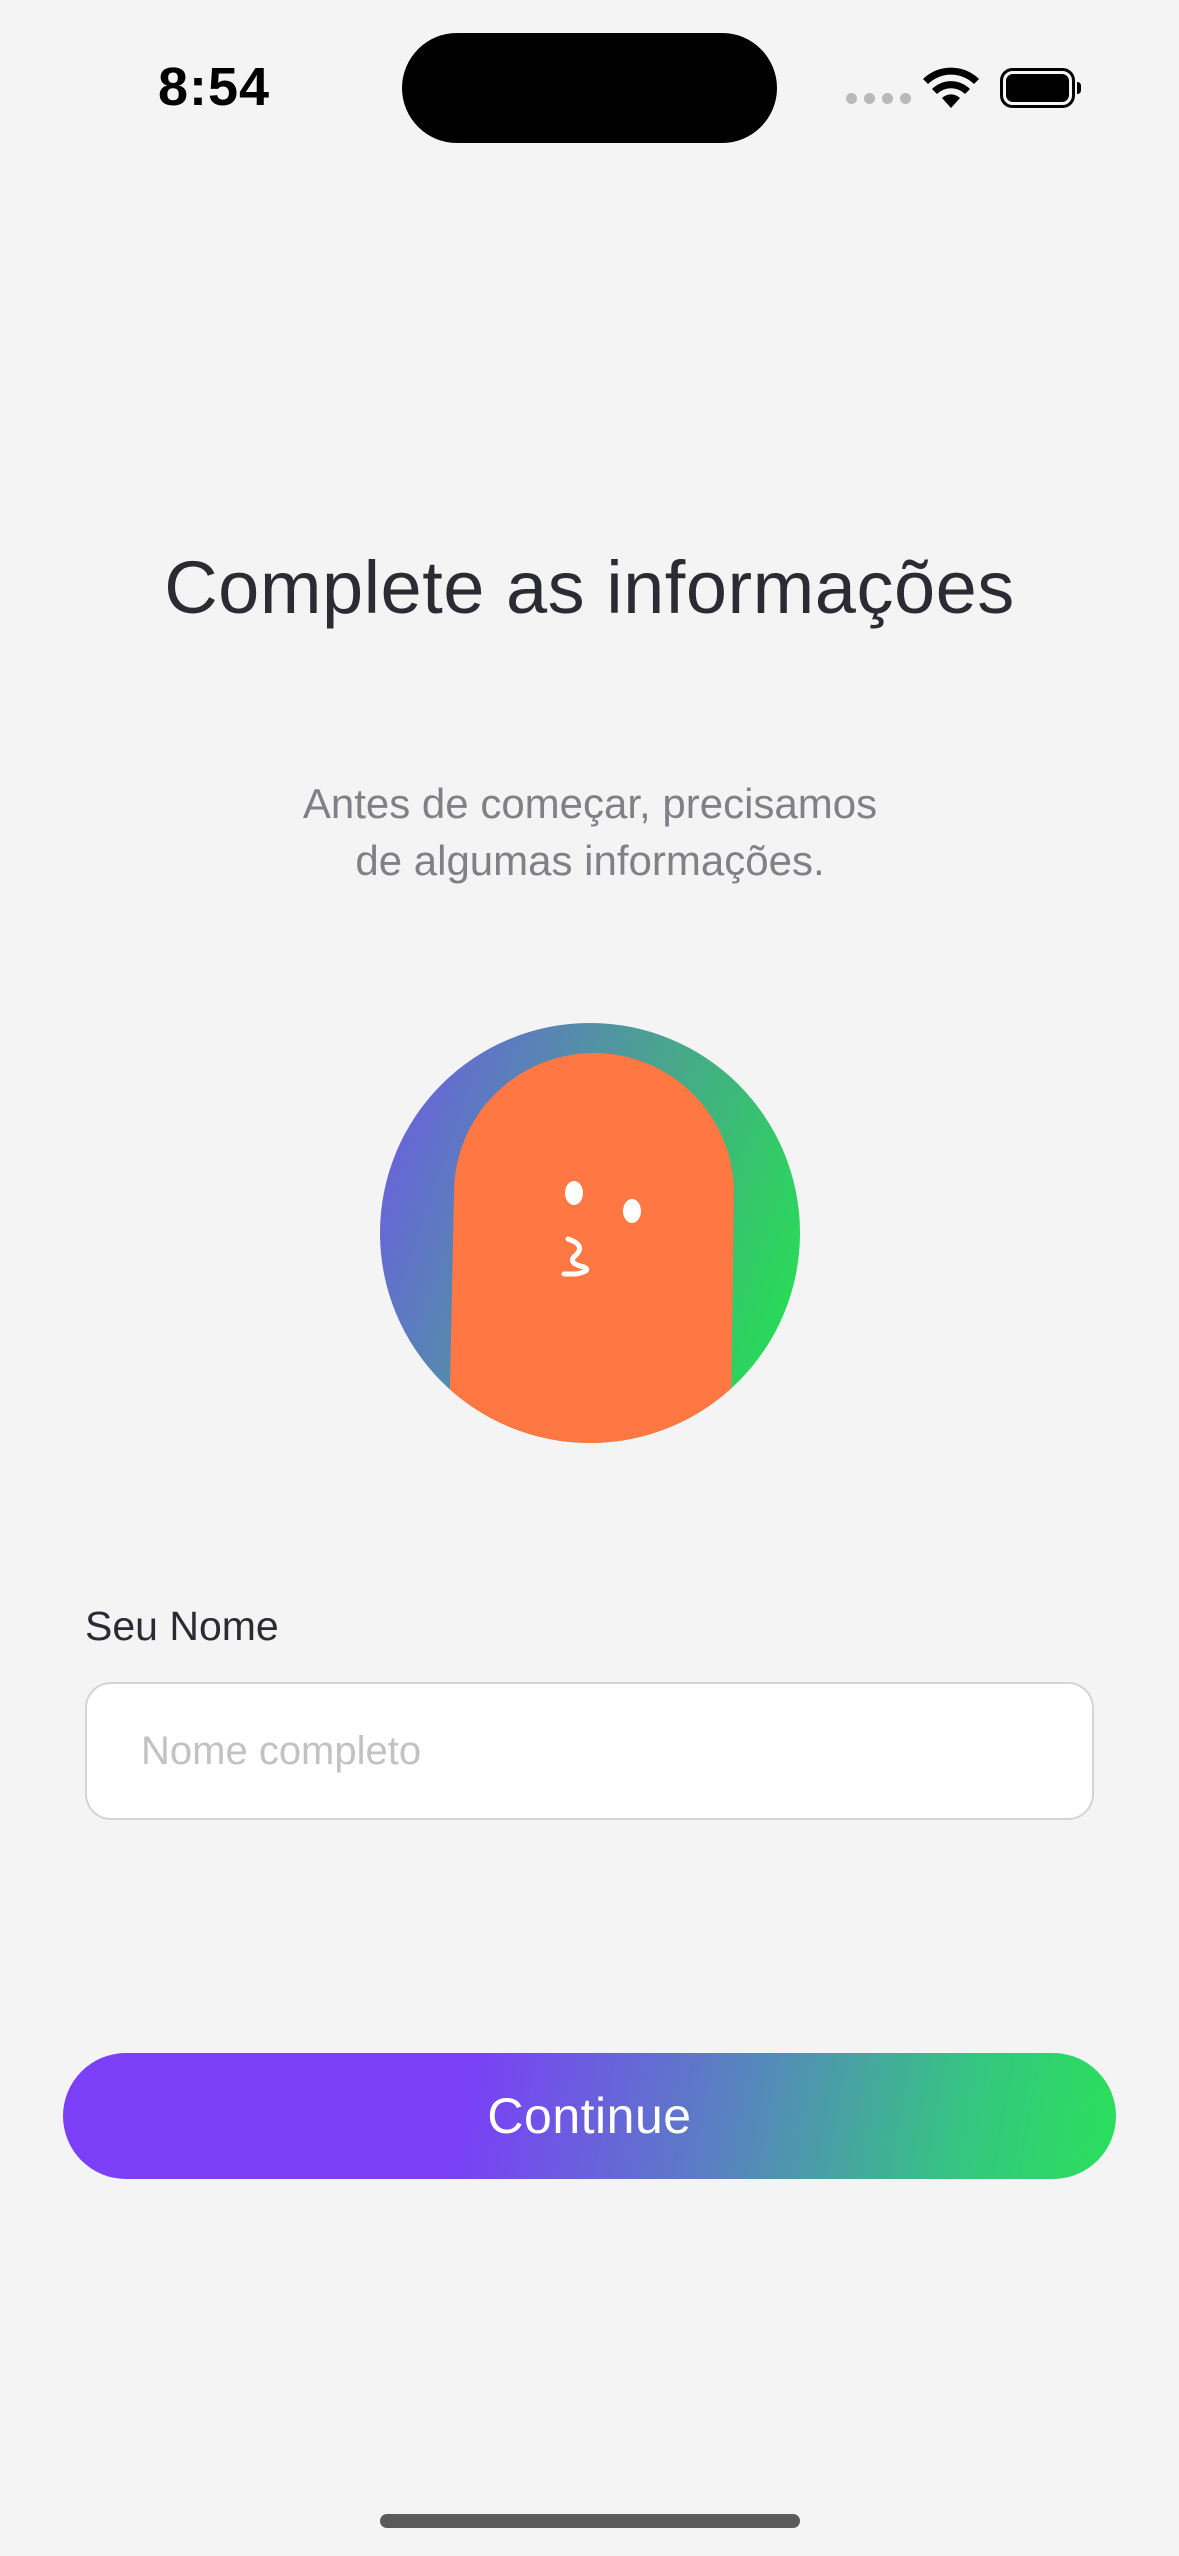  I want to click on battery-icon, so click(1040, 88).